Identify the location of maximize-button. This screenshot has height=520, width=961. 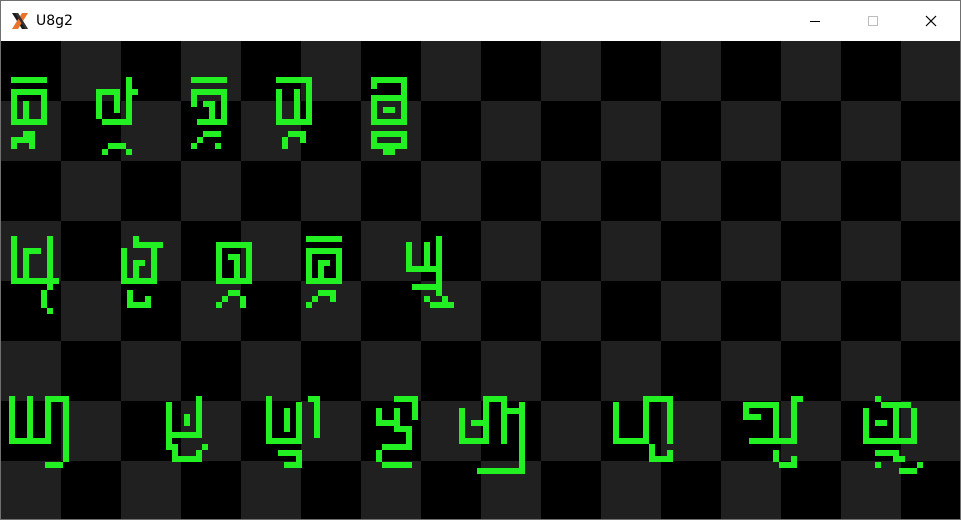
(873, 21).